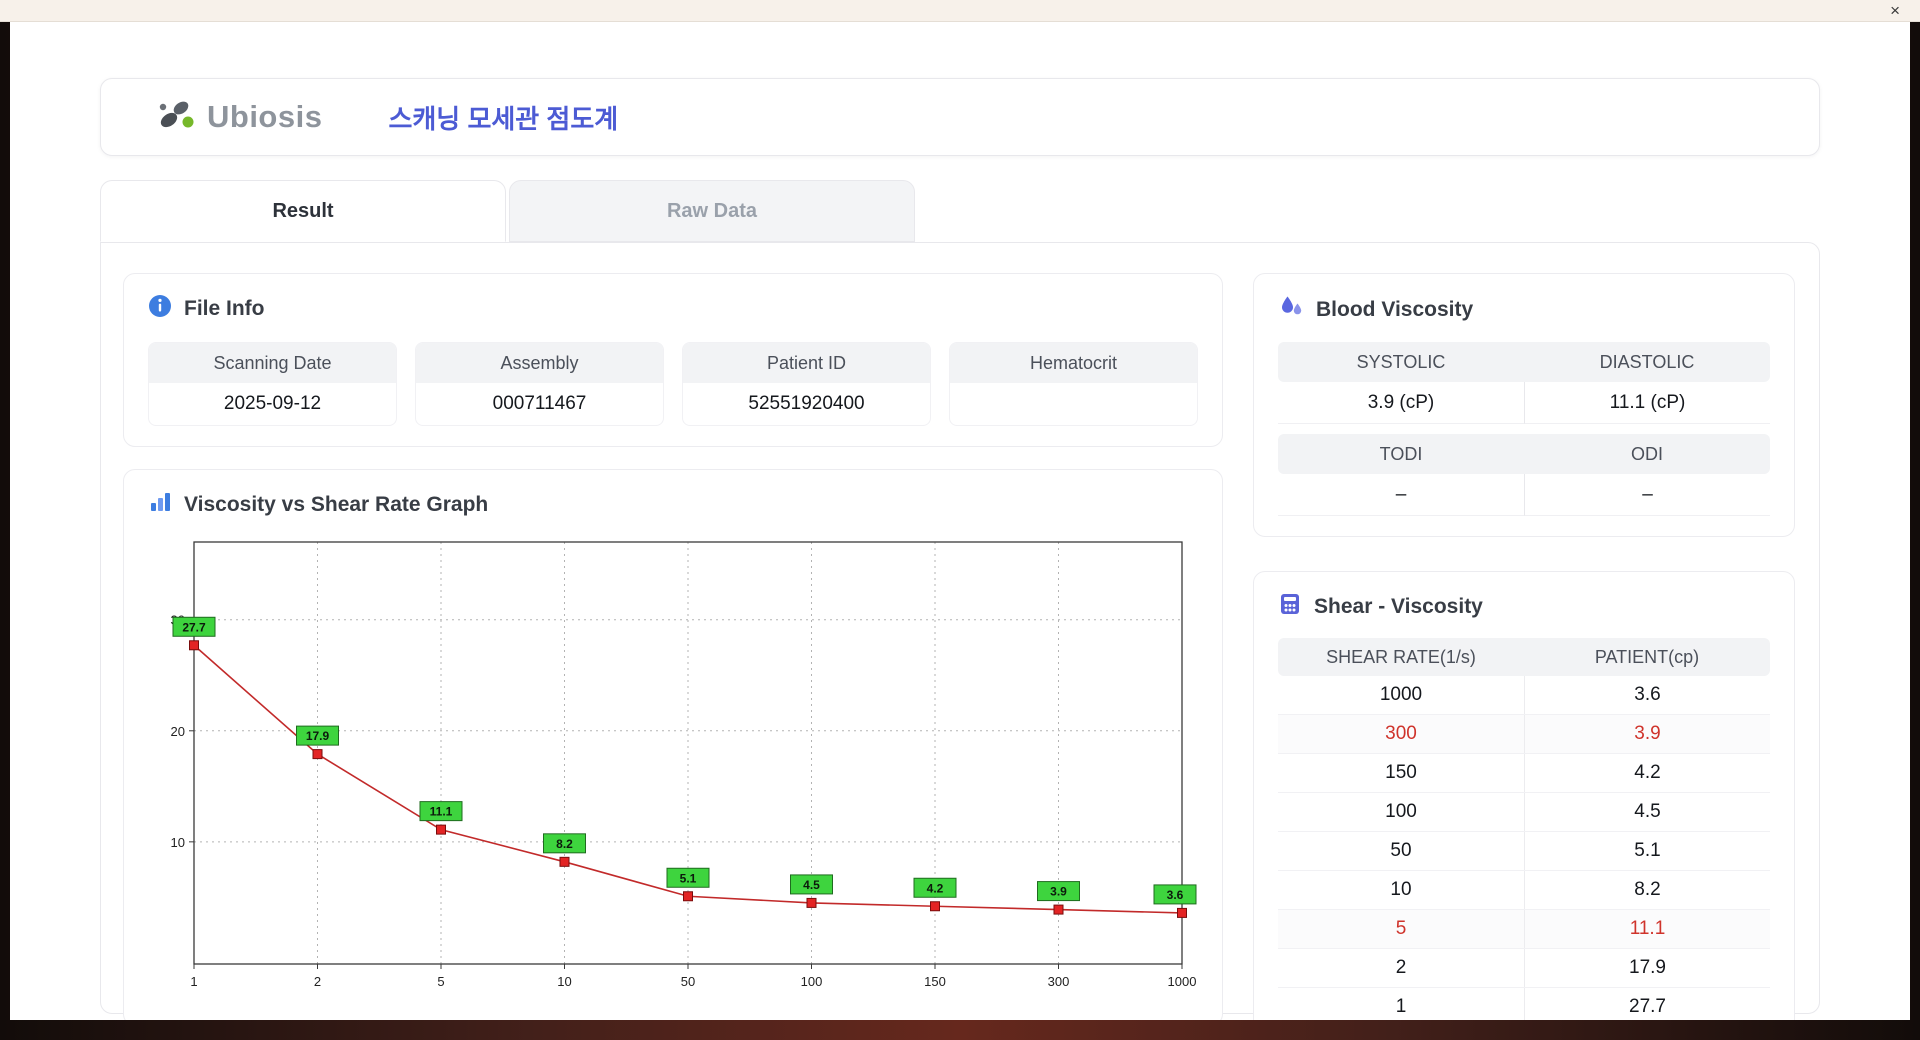  I want to click on shear-row: 150 4.2, so click(1524, 773).